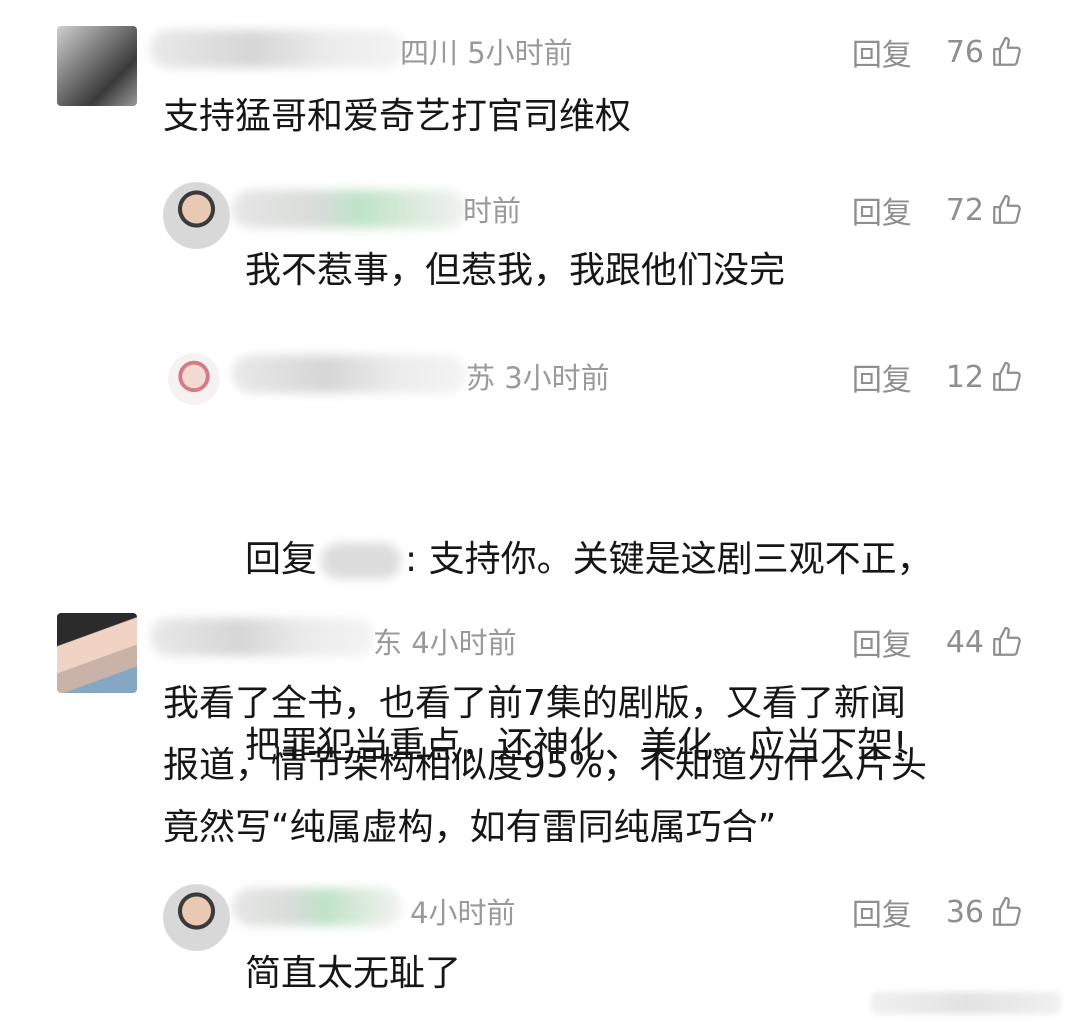 The image size is (1079, 1022). I want to click on like-count: 12, so click(964, 377).